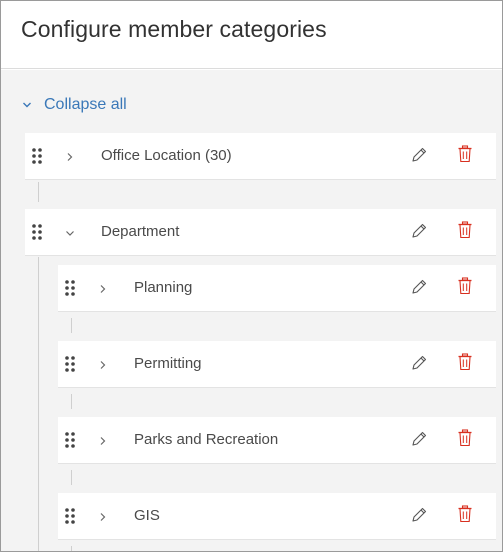  What do you see at coordinates (277, 364) in the screenshot?
I see `subcategory-row-permitting: Permitting` at bounding box center [277, 364].